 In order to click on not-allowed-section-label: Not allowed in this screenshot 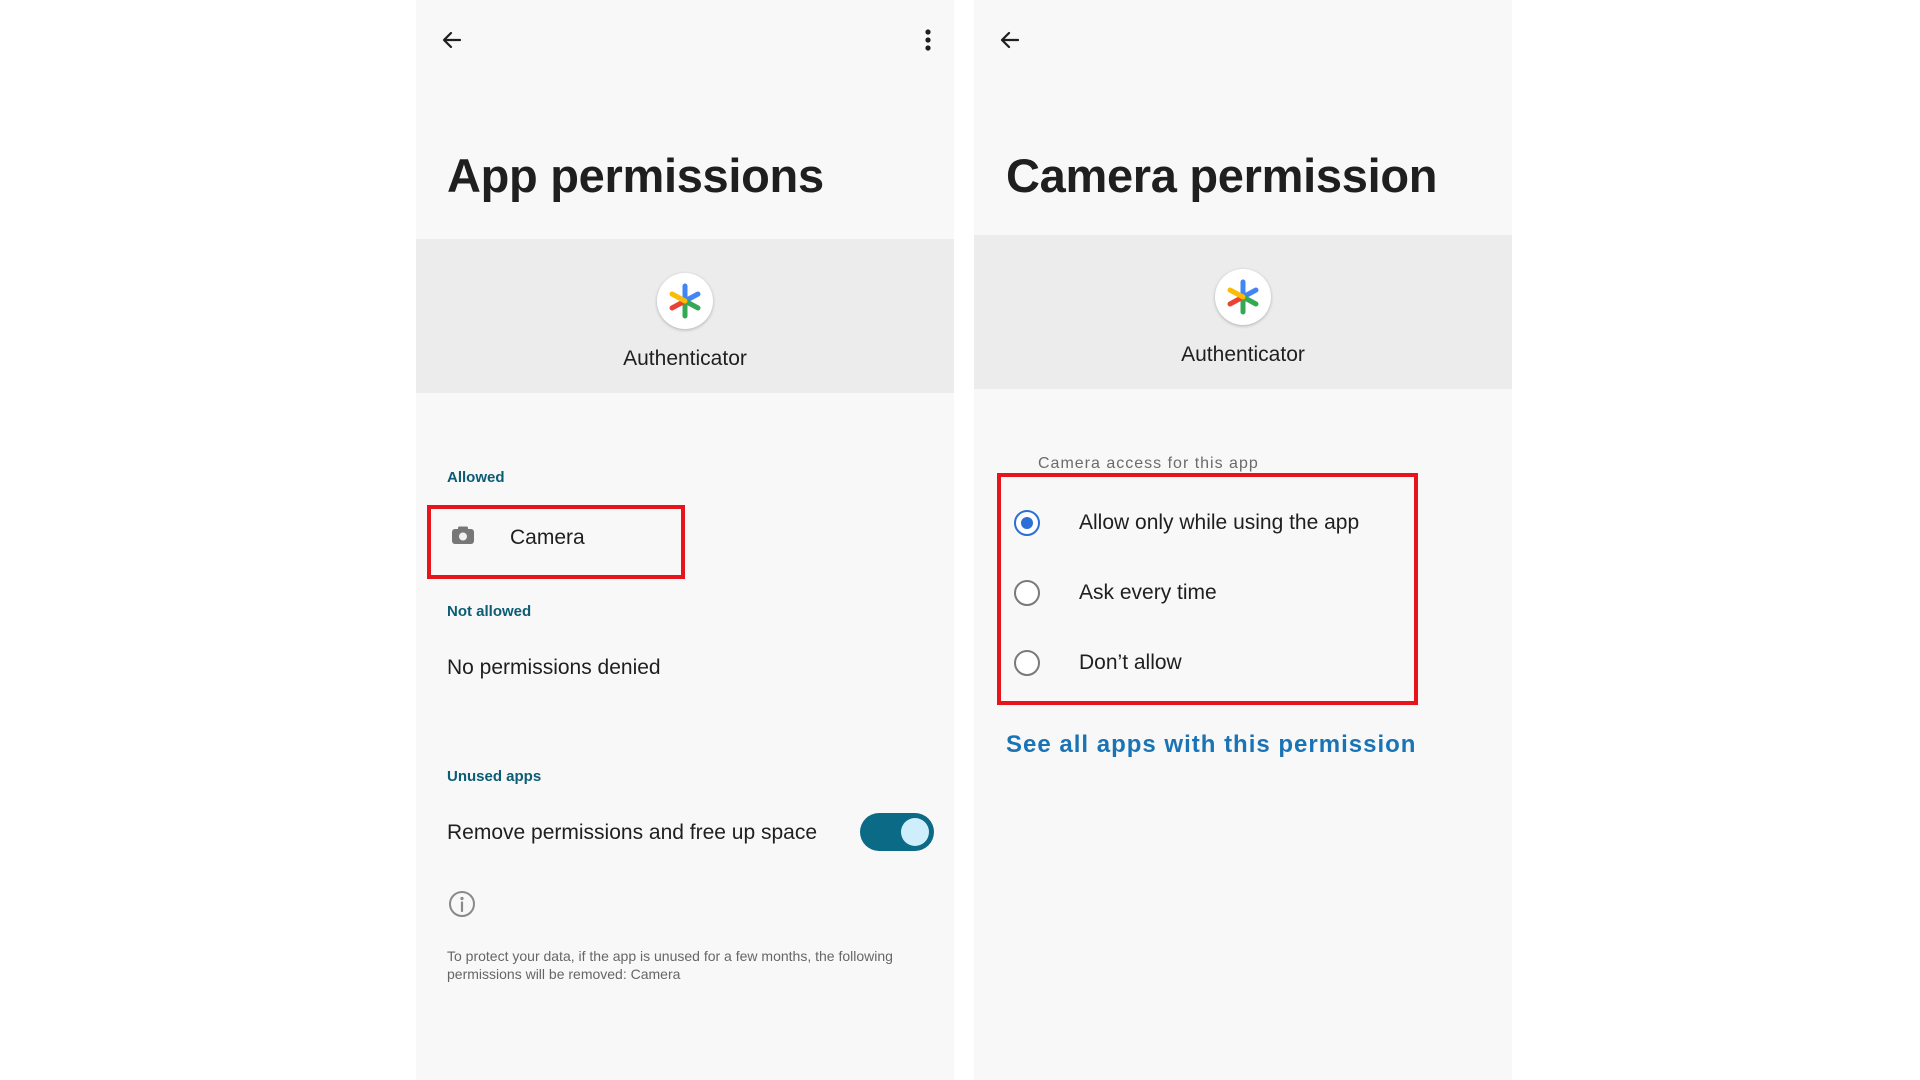, I will do `click(489, 611)`.